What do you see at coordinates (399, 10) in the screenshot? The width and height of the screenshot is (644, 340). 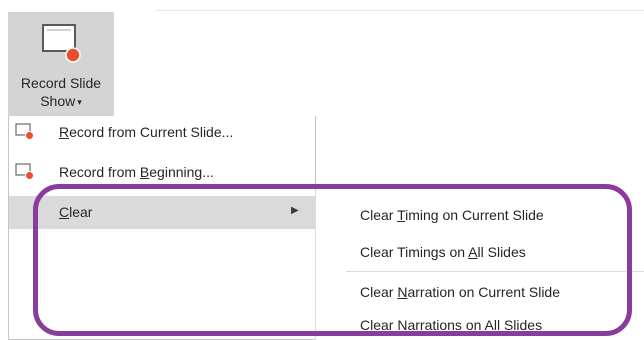 I see `ribbon-top-border` at bounding box center [399, 10].